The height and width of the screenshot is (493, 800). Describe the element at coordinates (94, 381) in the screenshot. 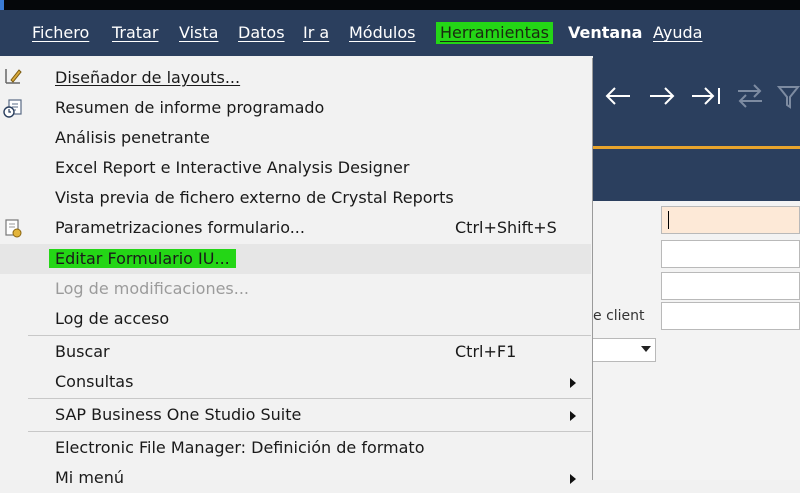

I see `menu-item-label: Consultas` at that location.